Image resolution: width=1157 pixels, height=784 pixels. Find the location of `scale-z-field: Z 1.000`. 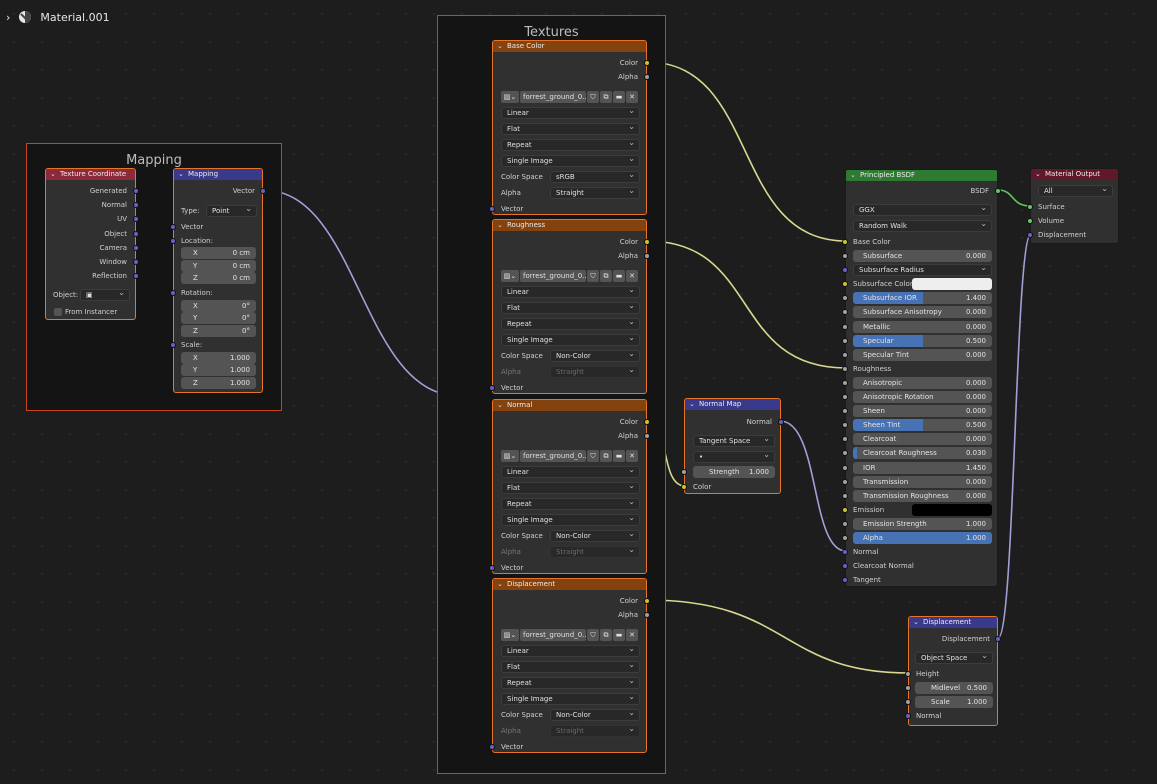

scale-z-field: Z 1.000 is located at coordinates (218, 383).